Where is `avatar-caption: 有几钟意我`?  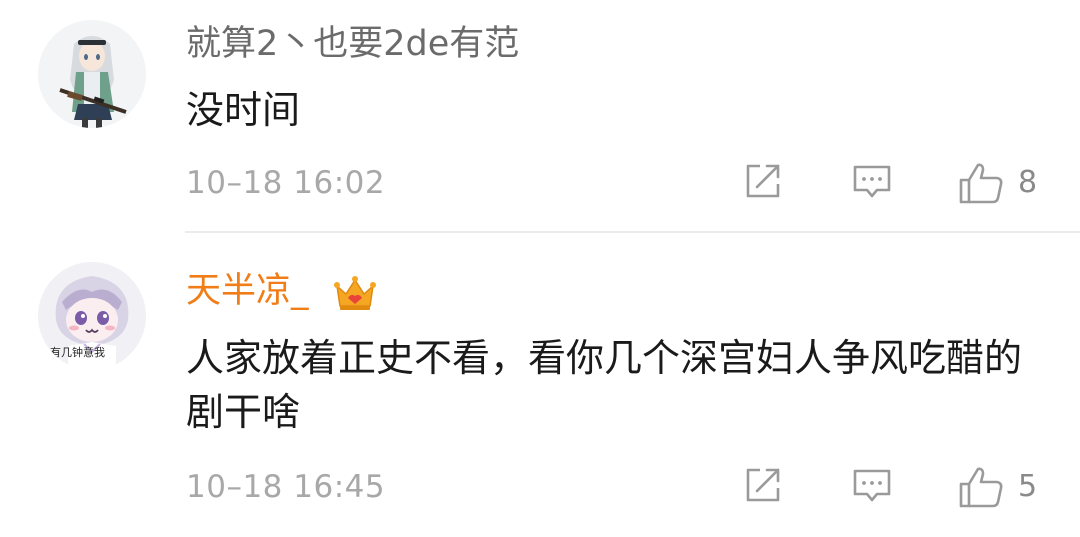
avatar-caption: 有几钟意我 is located at coordinates (77, 352).